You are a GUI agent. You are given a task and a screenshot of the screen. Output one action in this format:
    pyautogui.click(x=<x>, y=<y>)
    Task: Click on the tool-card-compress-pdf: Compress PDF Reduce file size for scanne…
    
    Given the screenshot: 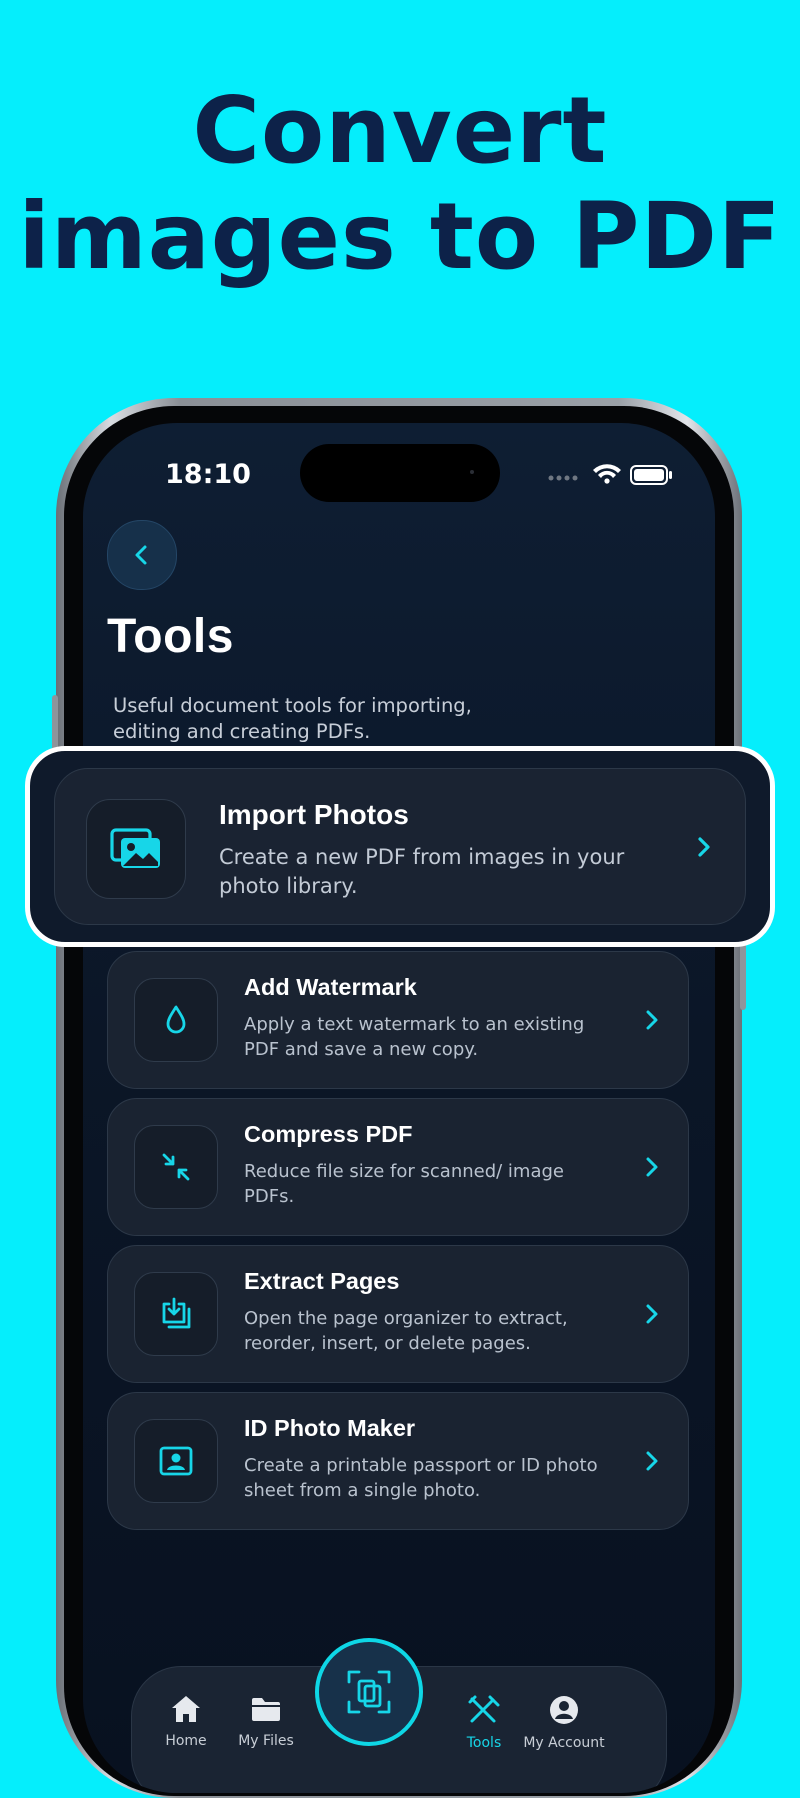 What is the action you would take?
    pyautogui.click(x=398, y=1167)
    